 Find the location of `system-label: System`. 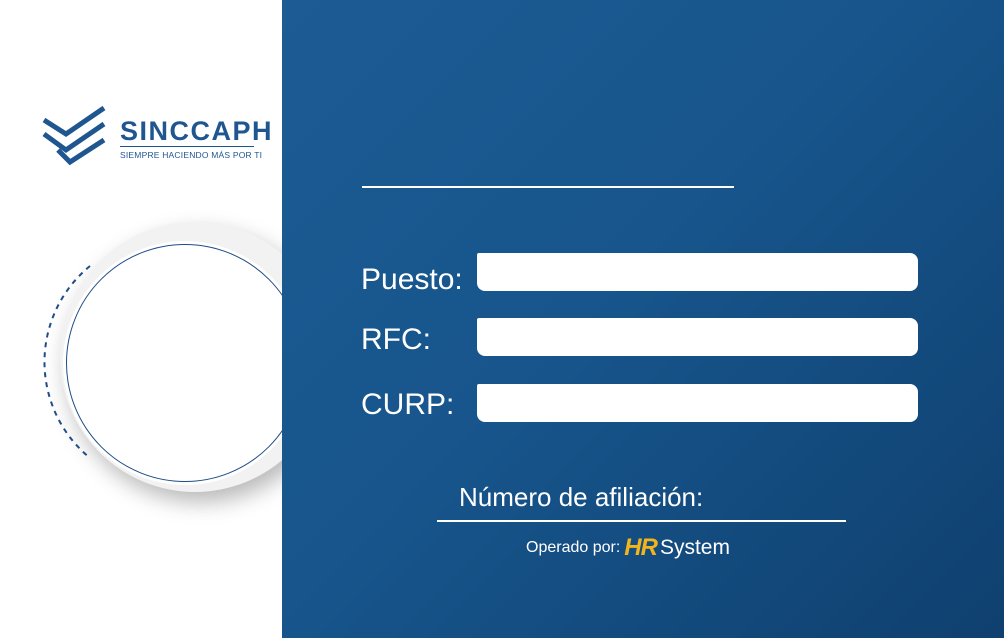

system-label: System is located at coordinates (694, 547).